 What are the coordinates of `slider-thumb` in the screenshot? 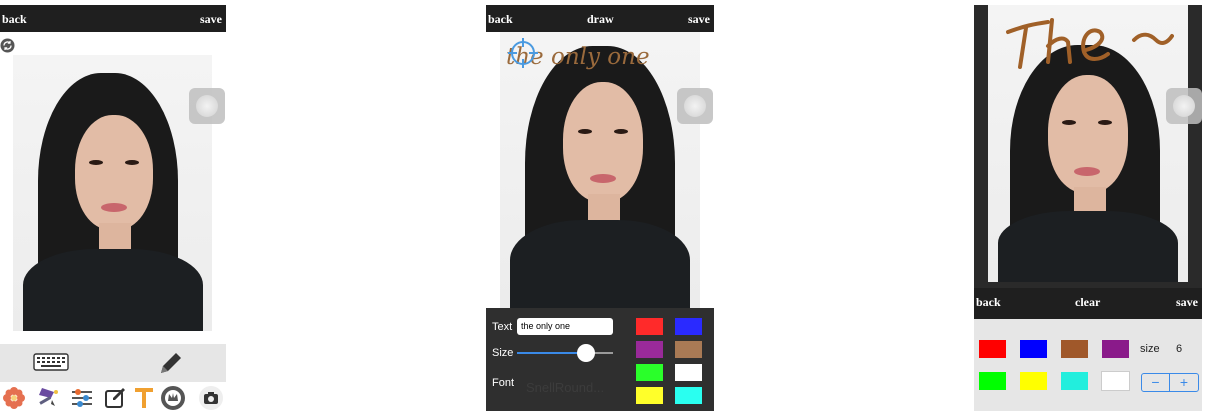 It's located at (586, 353).